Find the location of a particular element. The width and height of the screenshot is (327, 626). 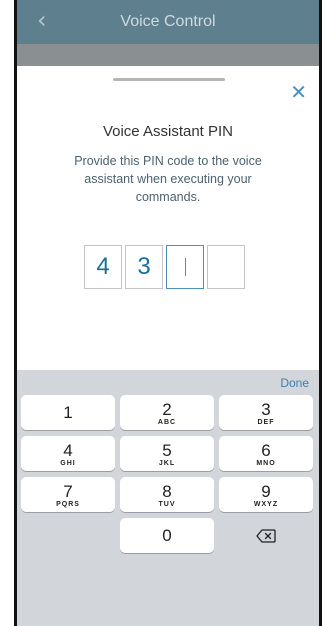

key-2: 2 ABC is located at coordinates (167, 412).